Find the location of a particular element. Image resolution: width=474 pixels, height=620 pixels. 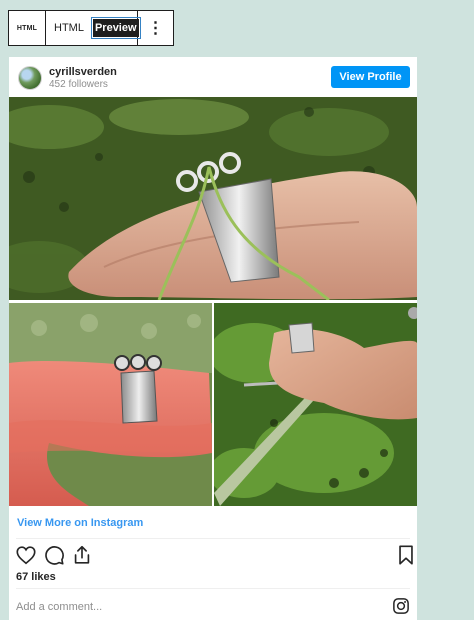

html-block-icon: HTML is located at coordinates (27, 28).